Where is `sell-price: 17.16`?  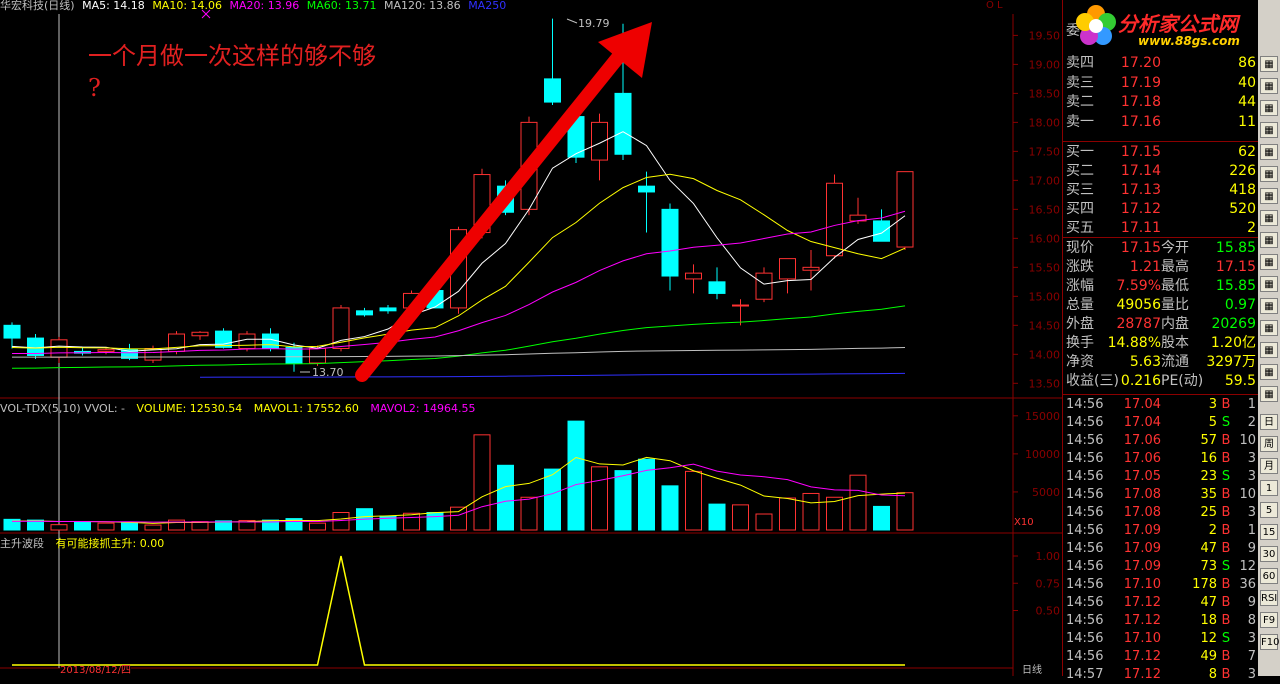
sell-price: 17.16 is located at coordinates (1140, 121).